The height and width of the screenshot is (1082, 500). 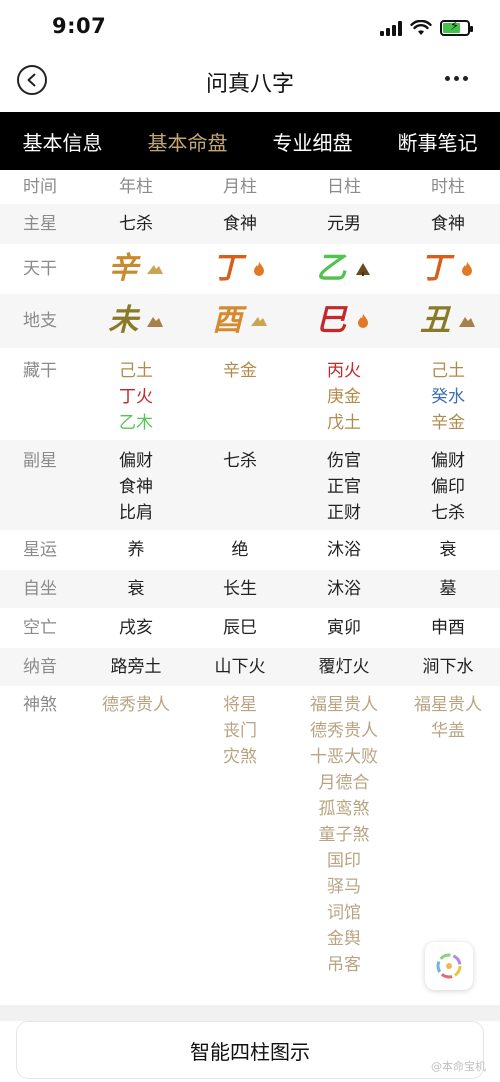 What do you see at coordinates (40, 321) in the screenshot?
I see `row-label: 地支` at bounding box center [40, 321].